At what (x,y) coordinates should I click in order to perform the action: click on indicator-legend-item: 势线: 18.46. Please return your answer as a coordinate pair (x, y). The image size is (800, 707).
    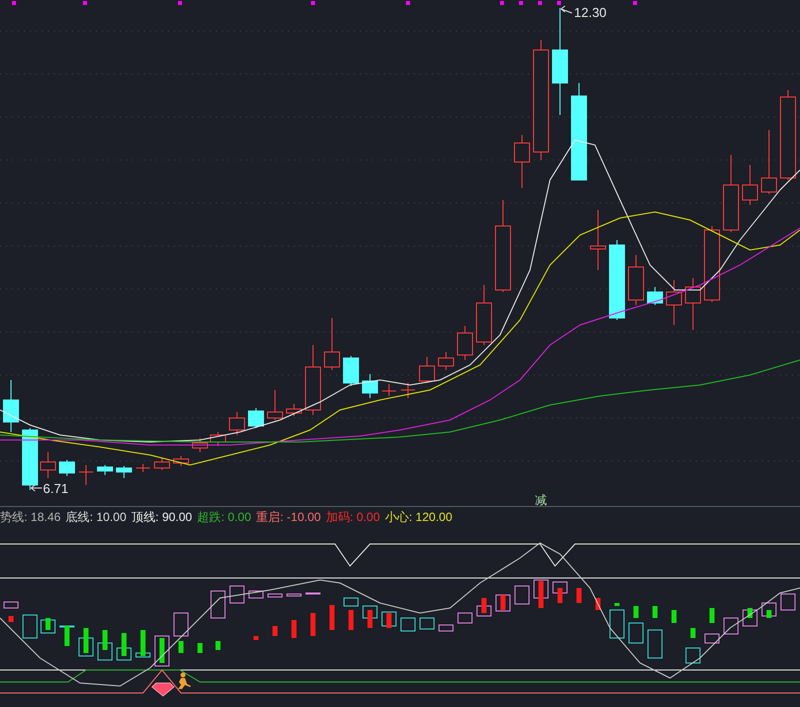
    Looking at the image, I should click on (30, 517).